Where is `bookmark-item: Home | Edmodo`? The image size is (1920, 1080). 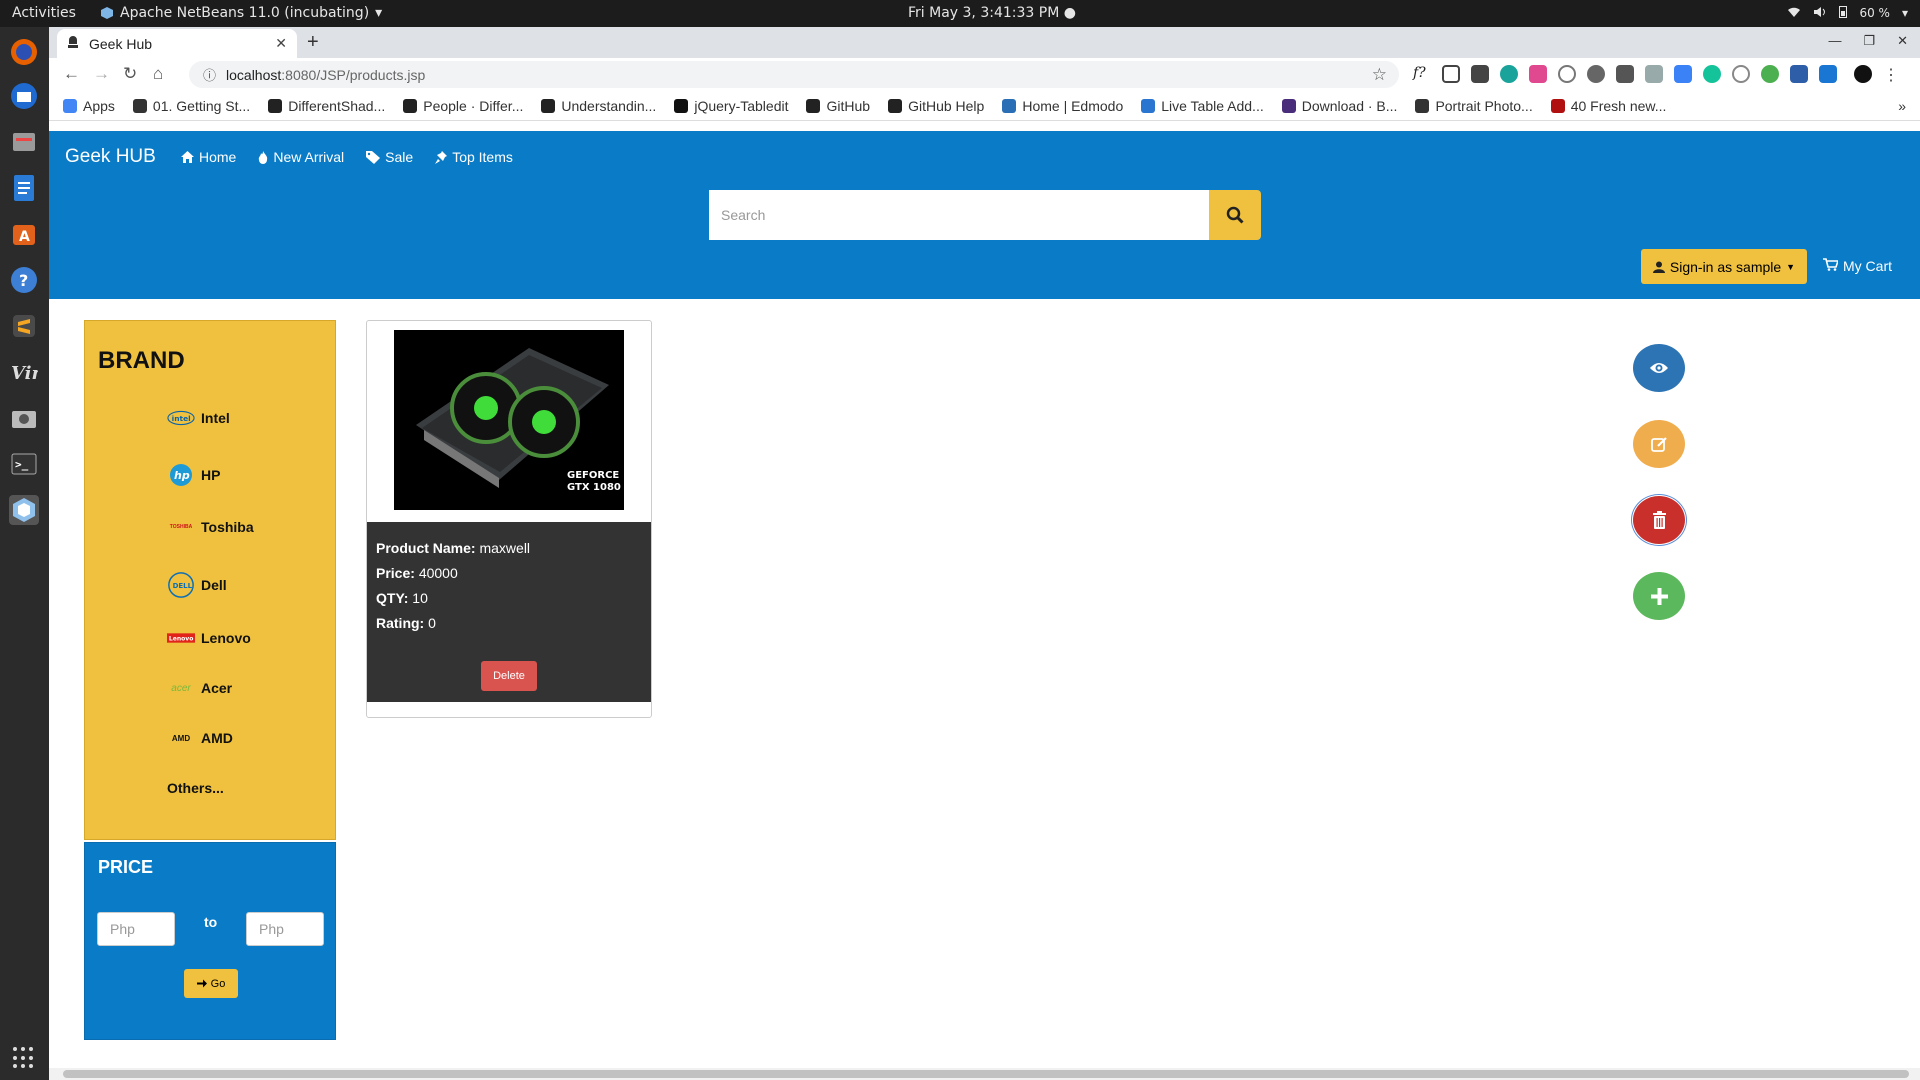
bookmark-item: Home | Edmodo is located at coordinates (1062, 106).